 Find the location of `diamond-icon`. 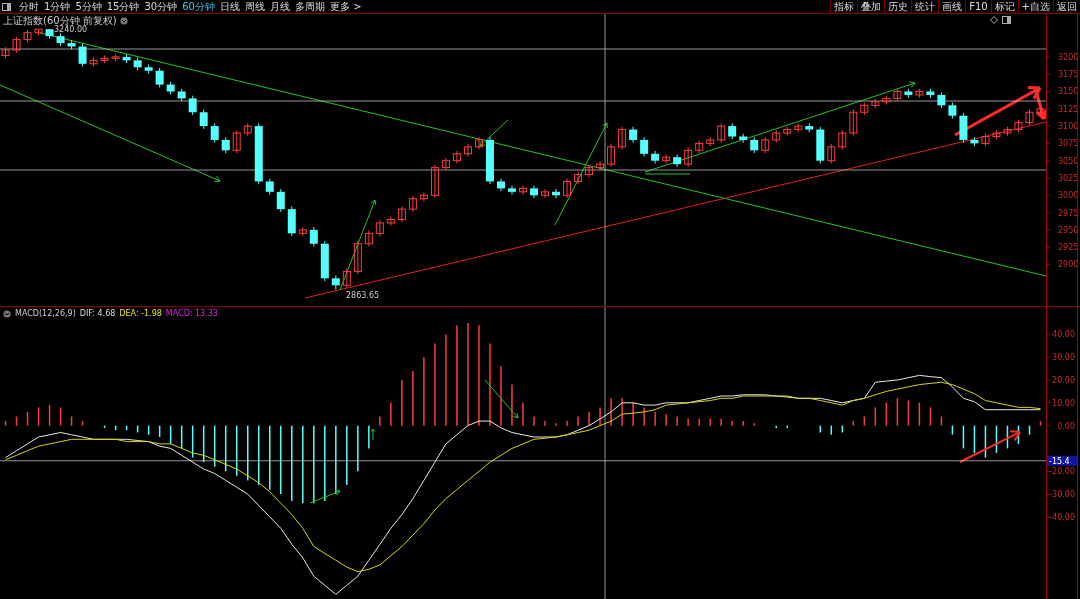

diamond-icon is located at coordinates (994, 20).